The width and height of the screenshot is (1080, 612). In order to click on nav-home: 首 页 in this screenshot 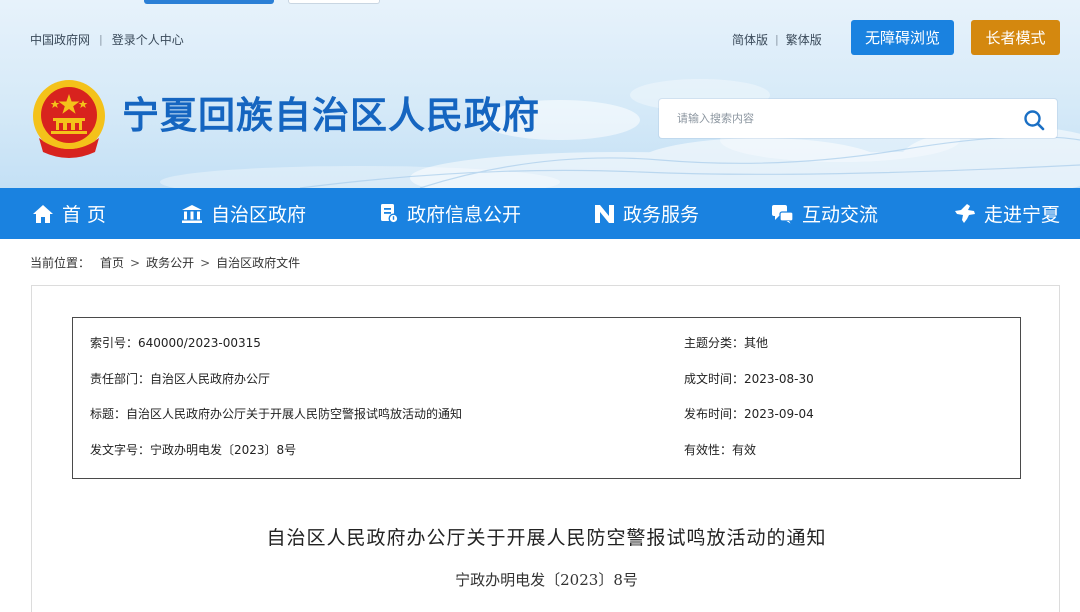, I will do `click(69, 213)`.